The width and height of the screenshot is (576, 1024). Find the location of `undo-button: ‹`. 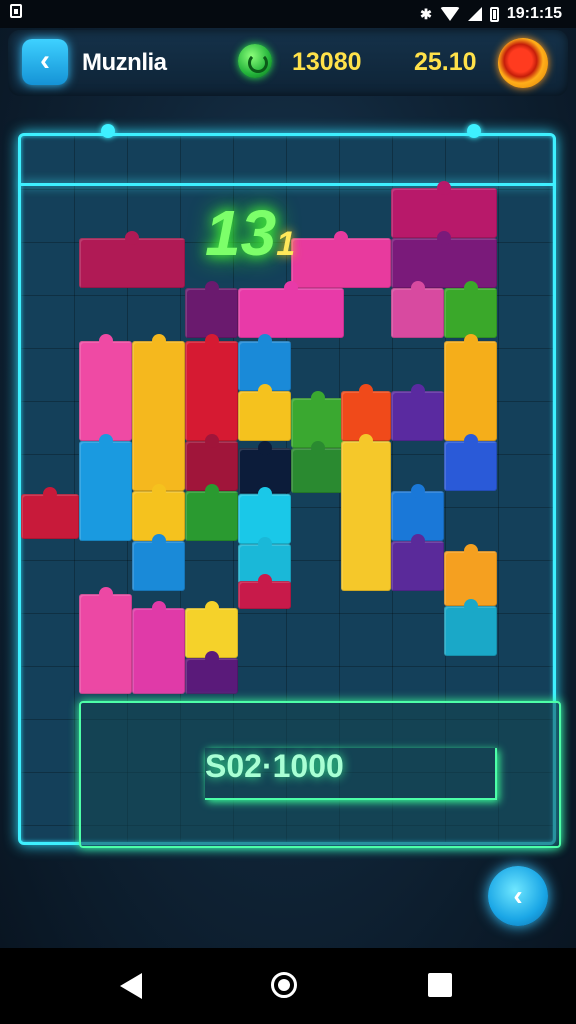

undo-button: ‹ is located at coordinates (518, 896).